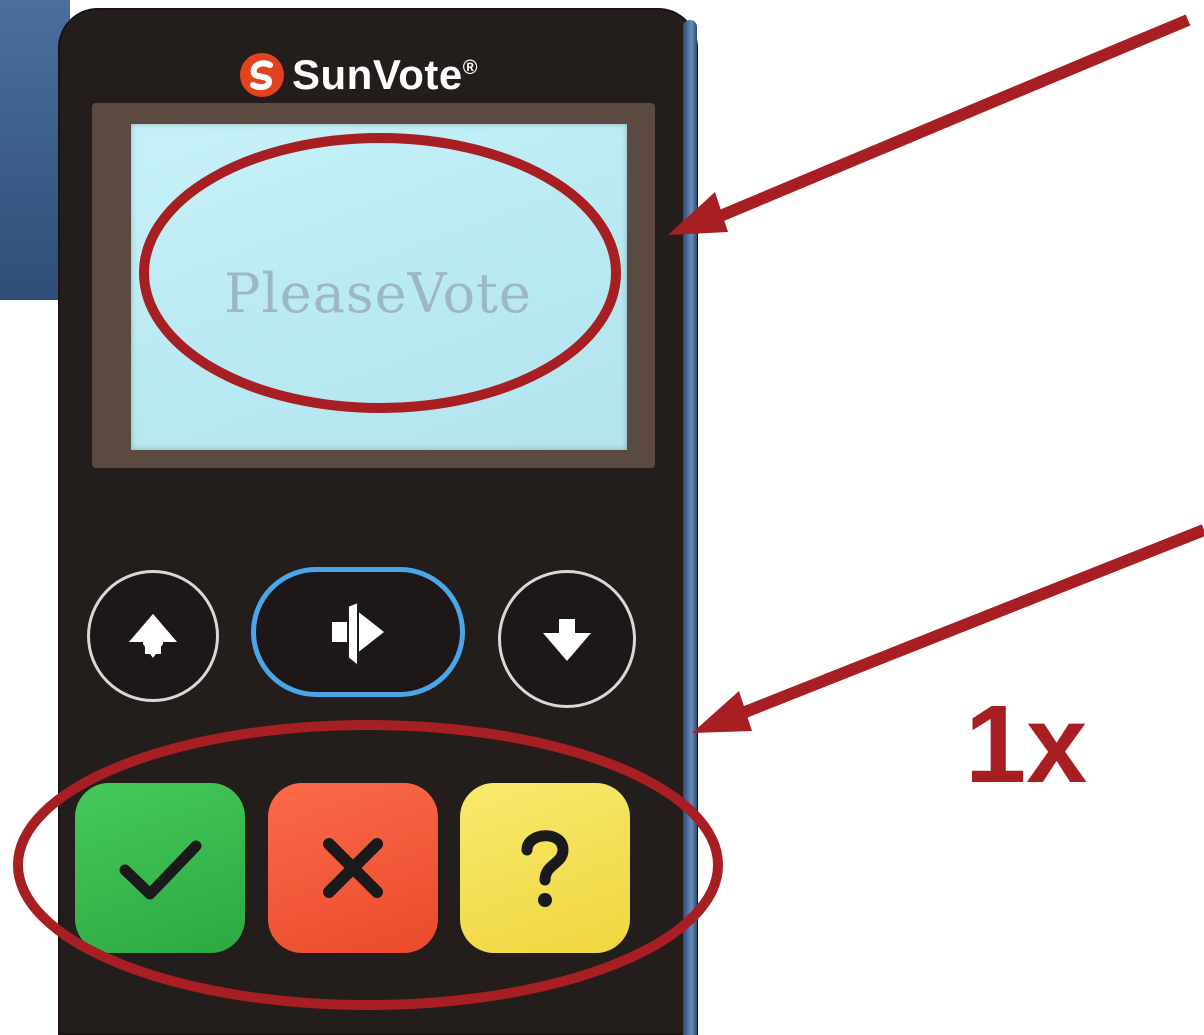 This screenshot has width=1204, height=1035. I want to click on keypad-blue-edge, so click(690, 527).